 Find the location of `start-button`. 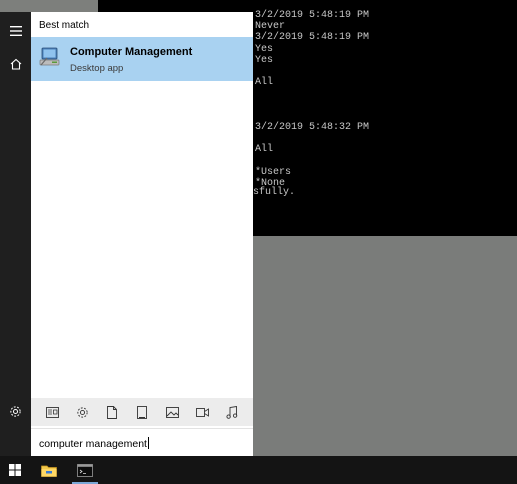

start-button is located at coordinates (15, 470).